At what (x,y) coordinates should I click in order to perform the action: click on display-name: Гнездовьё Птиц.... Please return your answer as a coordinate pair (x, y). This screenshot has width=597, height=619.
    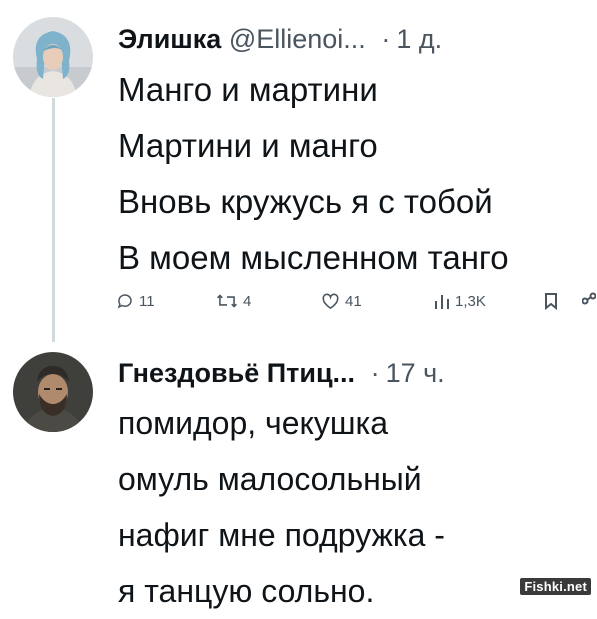
    Looking at the image, I should click on (236, 373).